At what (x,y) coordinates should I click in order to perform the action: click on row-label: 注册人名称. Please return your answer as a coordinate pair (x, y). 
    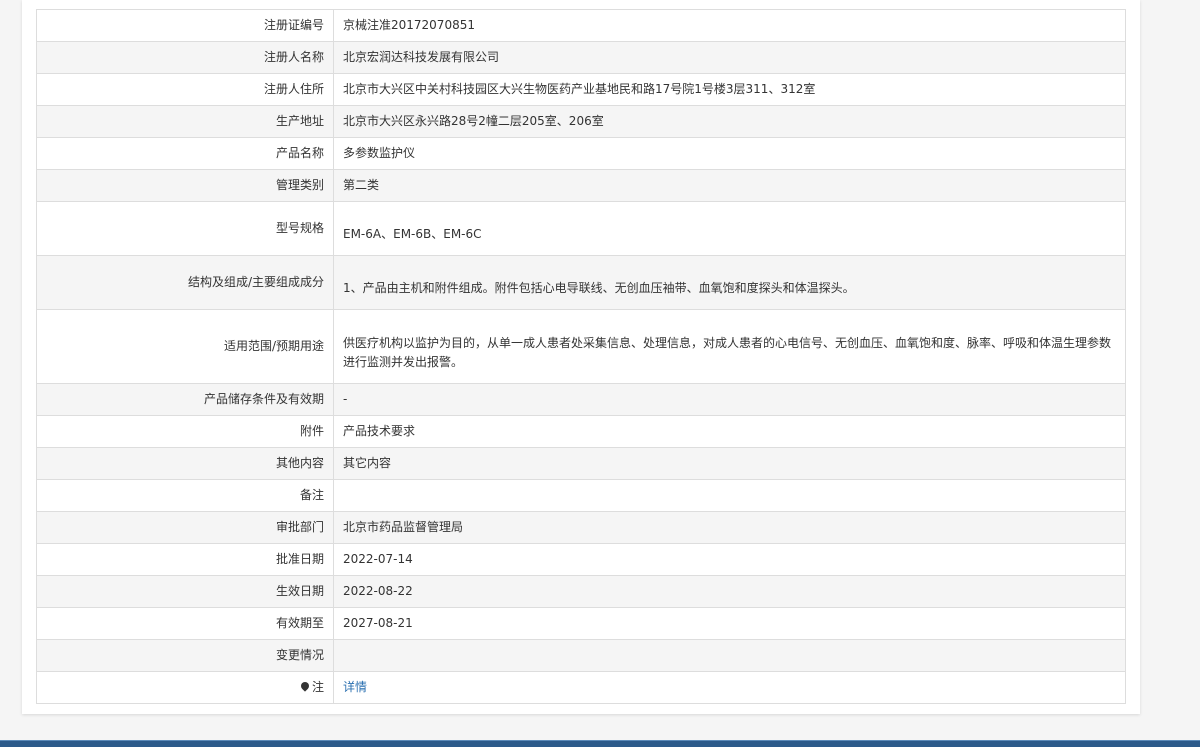
    Looking at the image, I should click on (185, 57).